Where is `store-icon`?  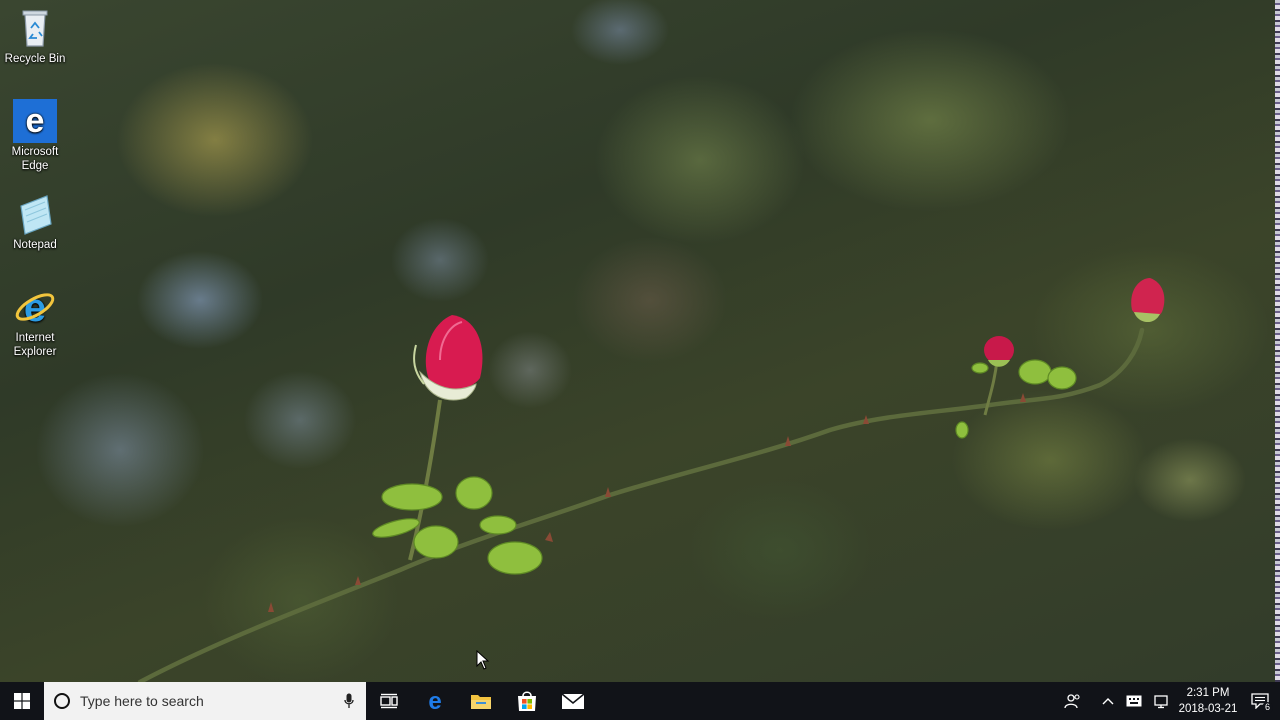
store-icon is located at coordinates (527, 701).